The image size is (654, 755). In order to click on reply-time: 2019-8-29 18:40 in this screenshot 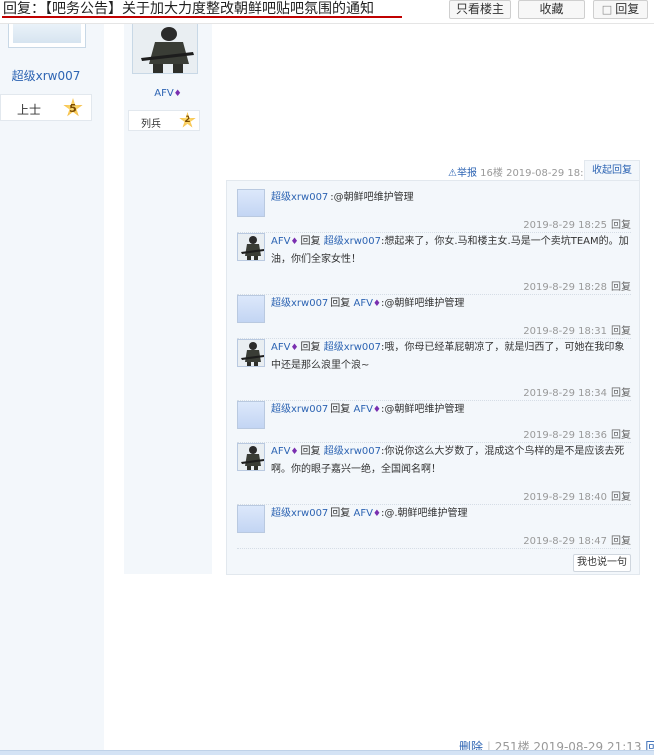, I will do `click(565, 497)`.